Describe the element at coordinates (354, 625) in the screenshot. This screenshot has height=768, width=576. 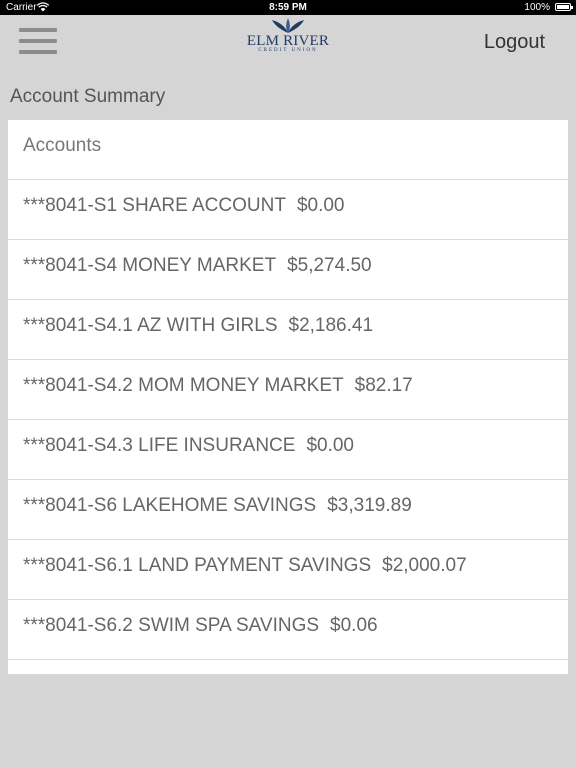
I see `account-balance: $0.06` at that location.